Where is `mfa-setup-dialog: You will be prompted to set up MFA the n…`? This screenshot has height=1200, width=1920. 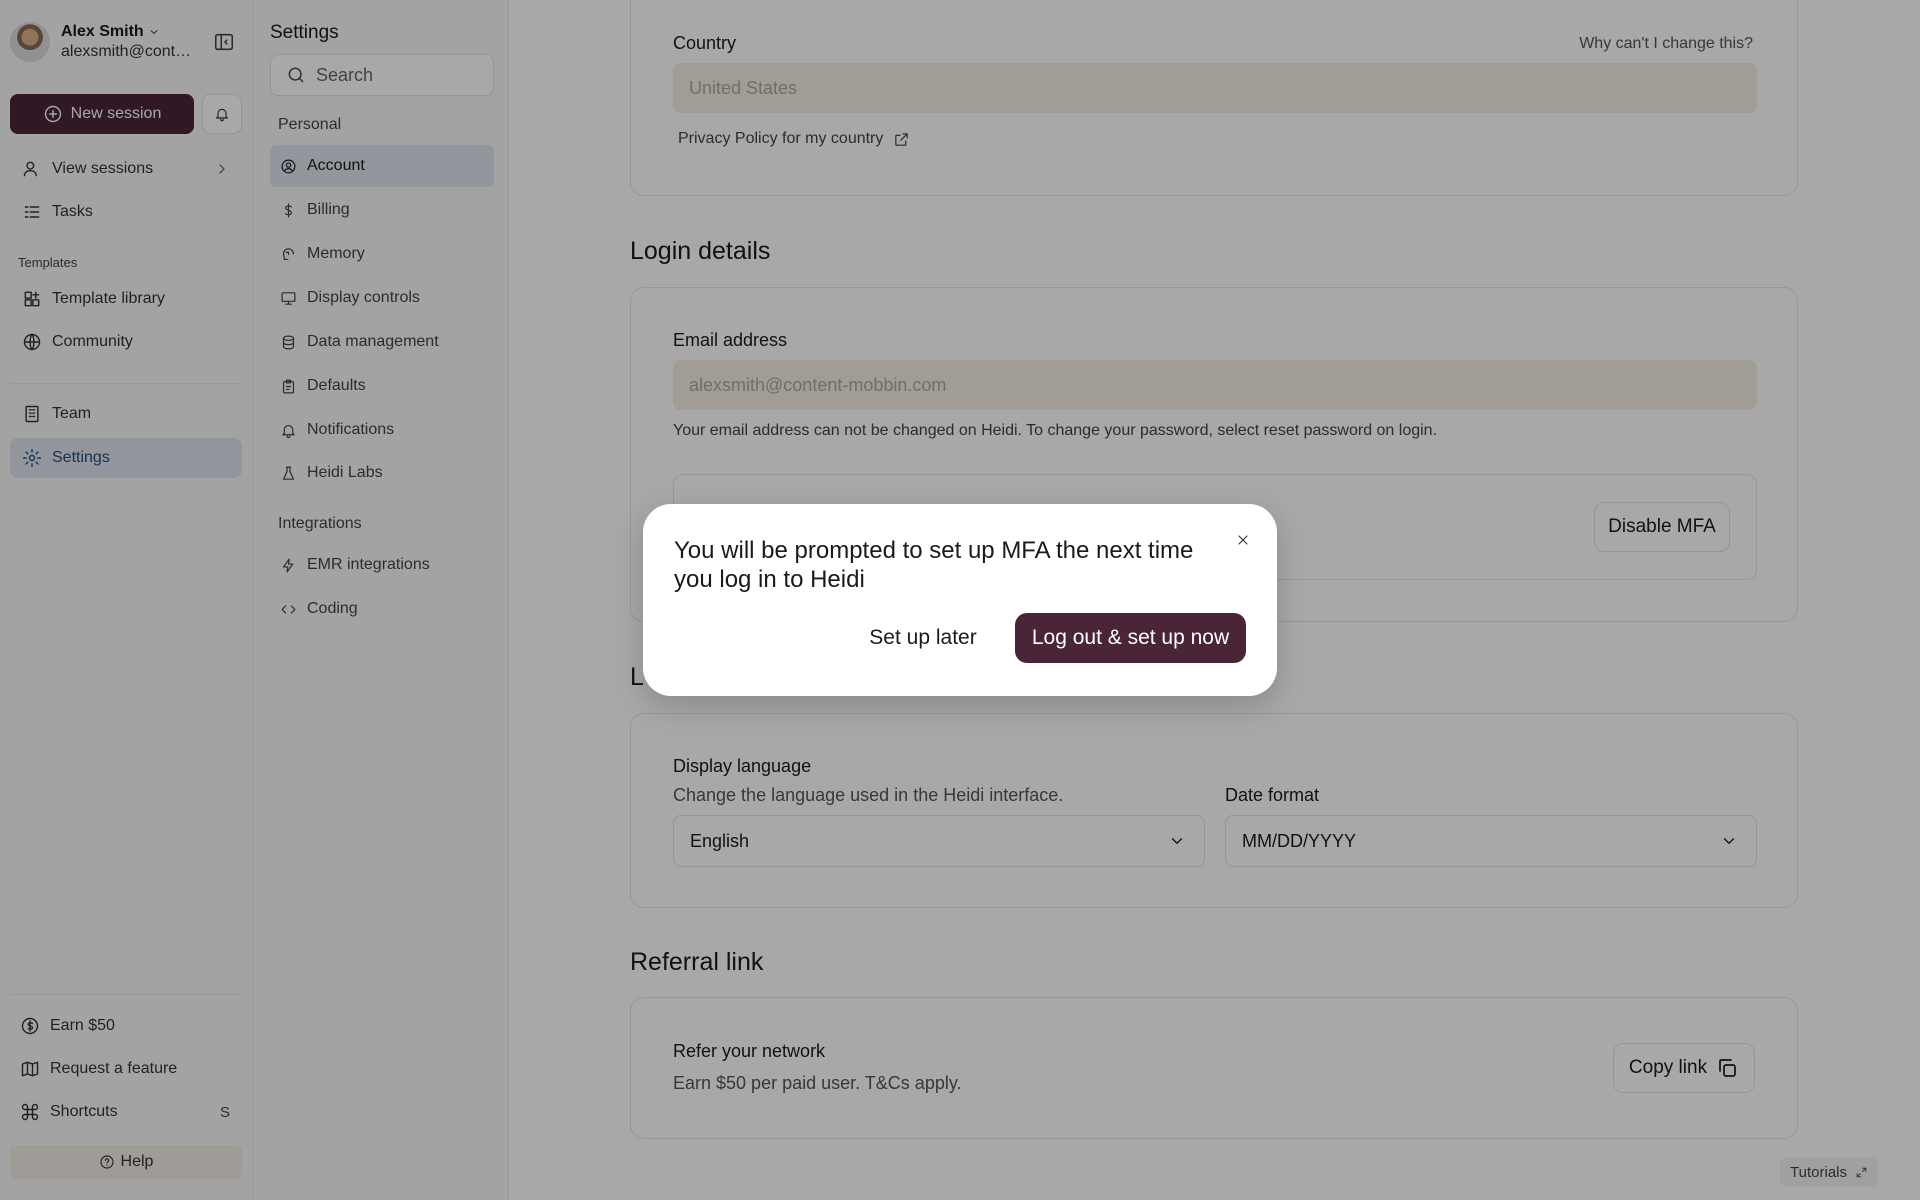 mfa-setup-dialog: You will be prompted to set up MFA the n… is located at coordinates (960, 600).